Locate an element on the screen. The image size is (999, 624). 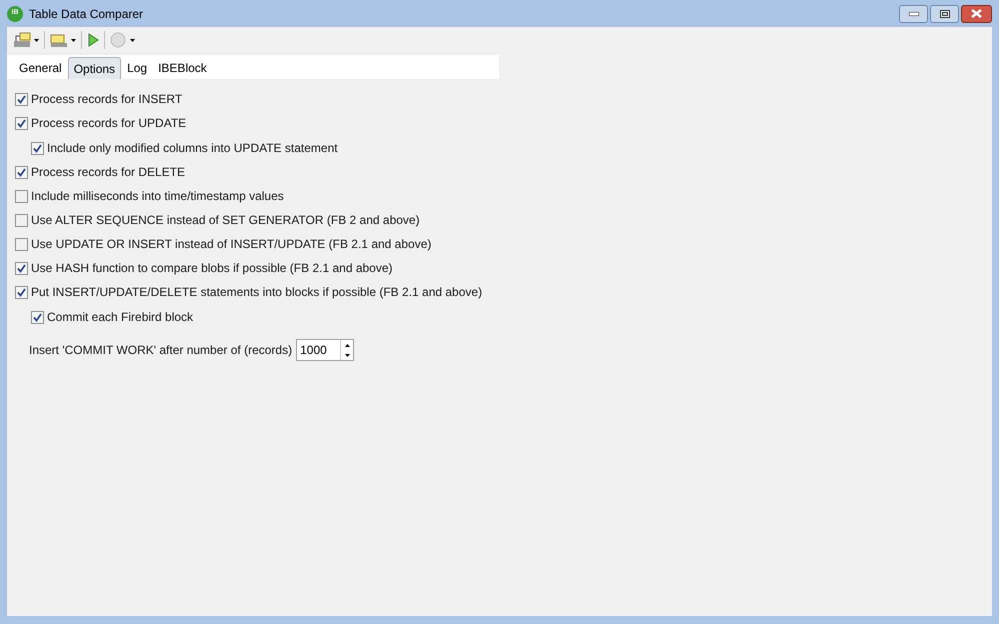
checkbox-label: Include only modified columns into UPDATE statement is located at coordinates (192, 148).